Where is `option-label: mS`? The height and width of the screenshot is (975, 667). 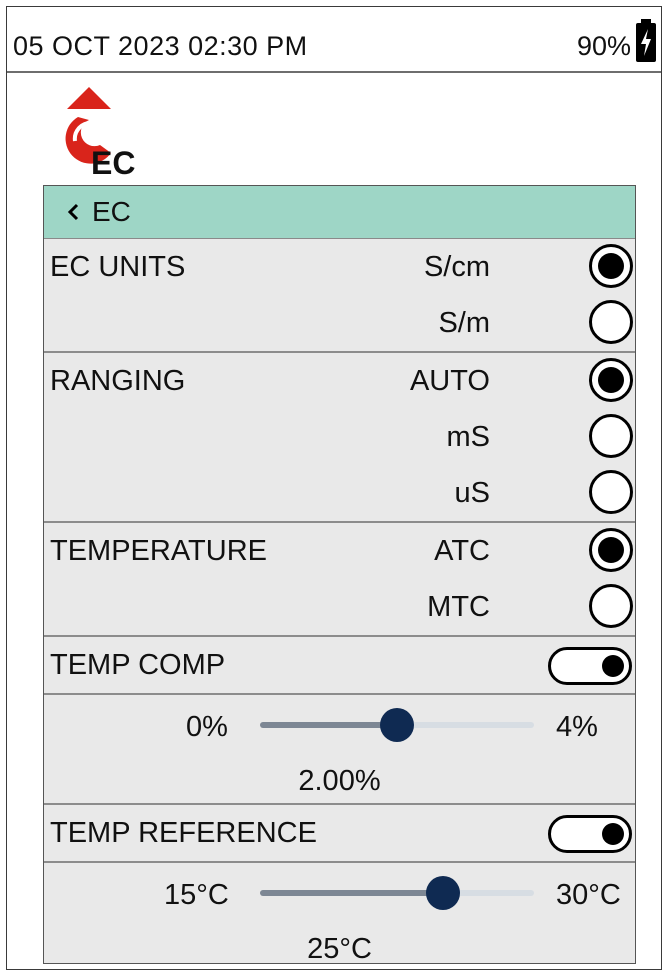
option-label: mS is located at coordinates (468, 437).